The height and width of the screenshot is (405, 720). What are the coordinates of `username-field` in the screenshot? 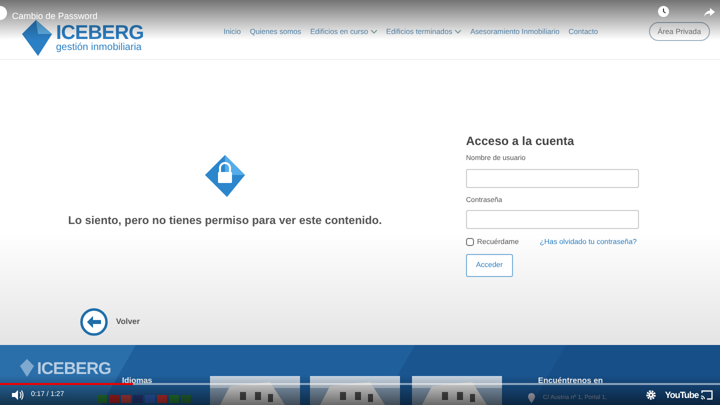 It's located at (552, 178).